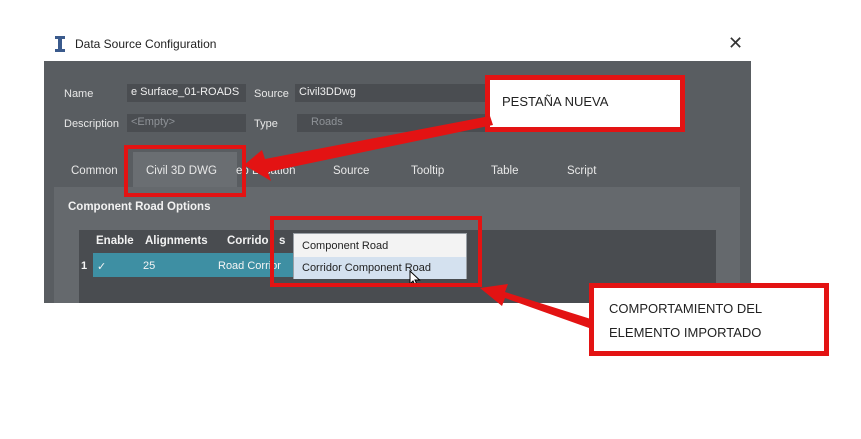  I want to click on name-label: Name, so click(79, 94).